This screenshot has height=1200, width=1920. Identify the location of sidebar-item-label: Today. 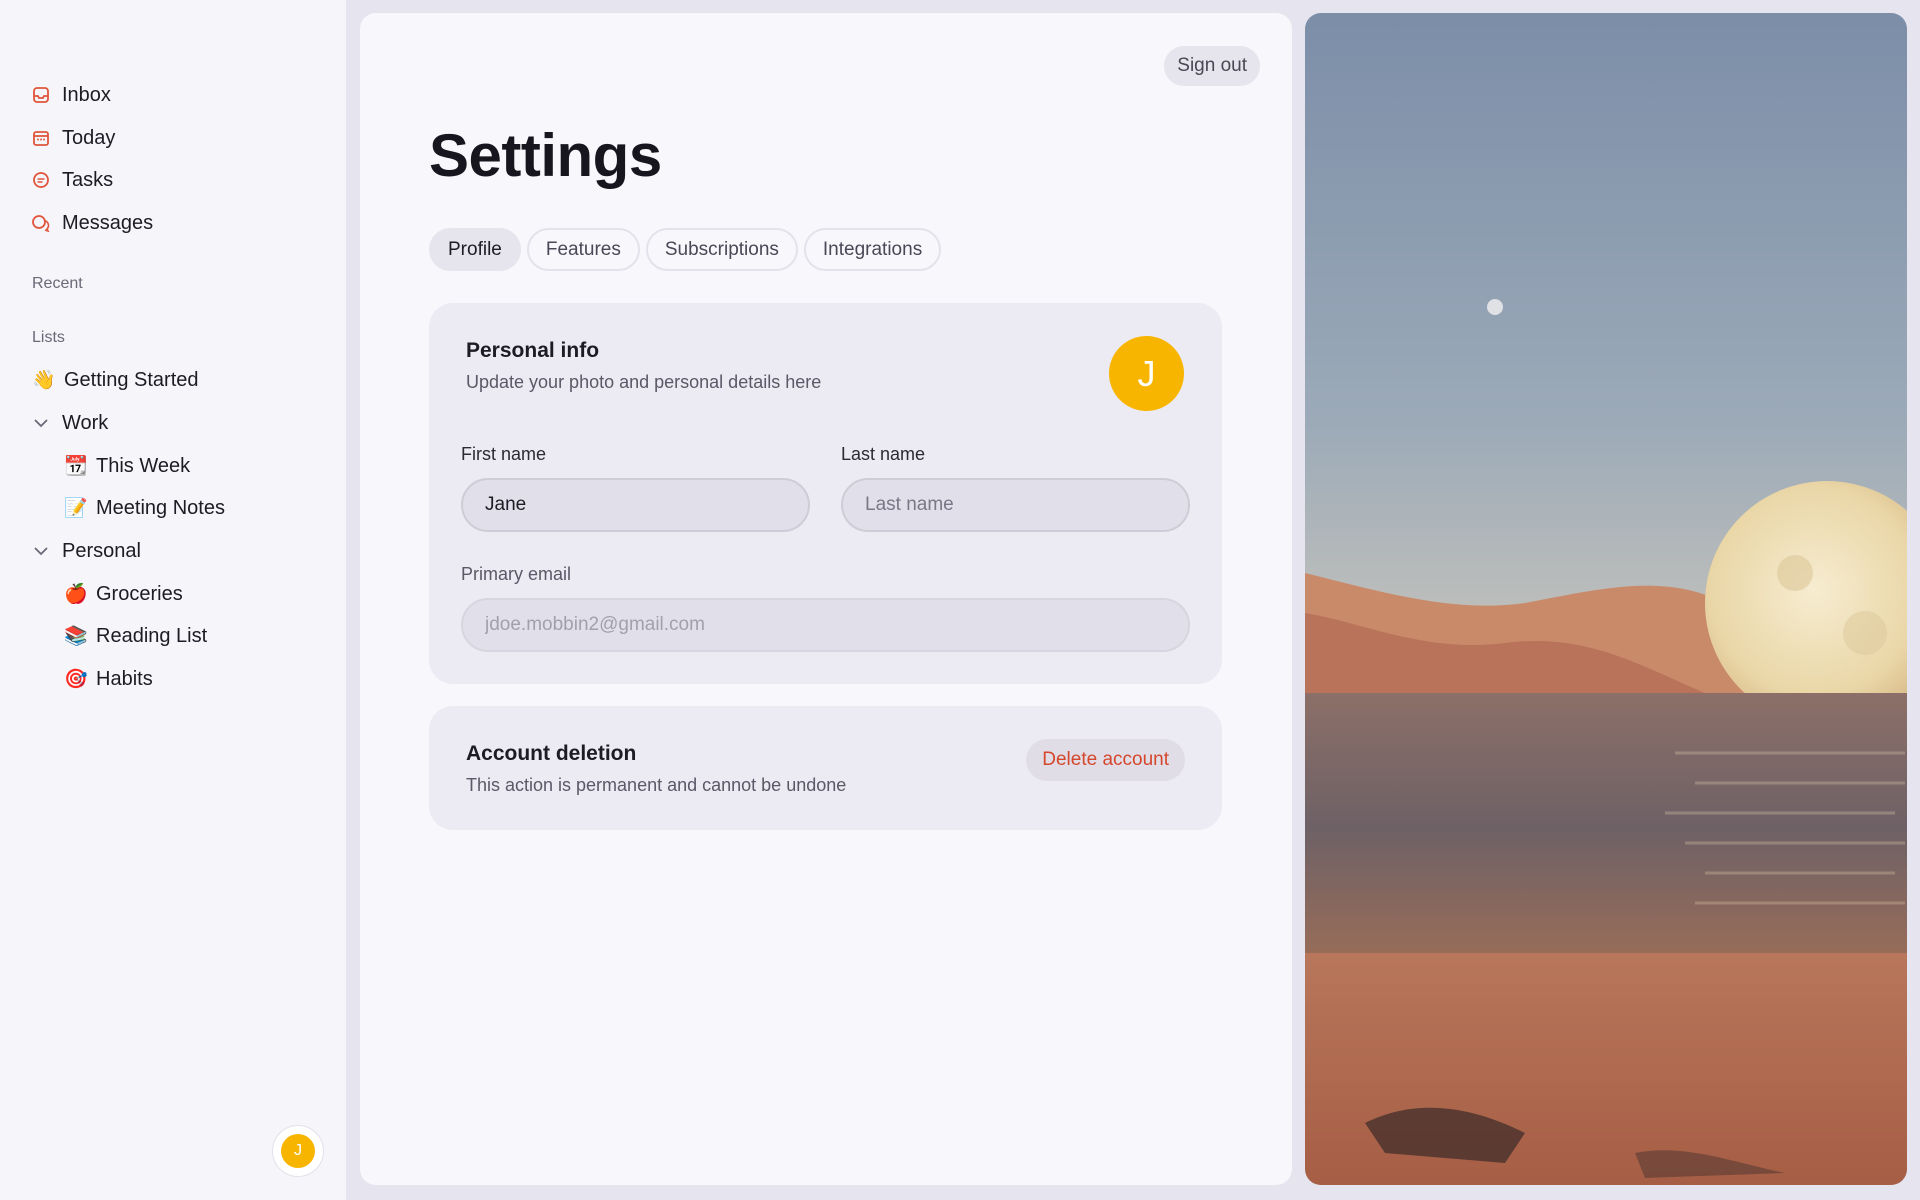
(89, 137).